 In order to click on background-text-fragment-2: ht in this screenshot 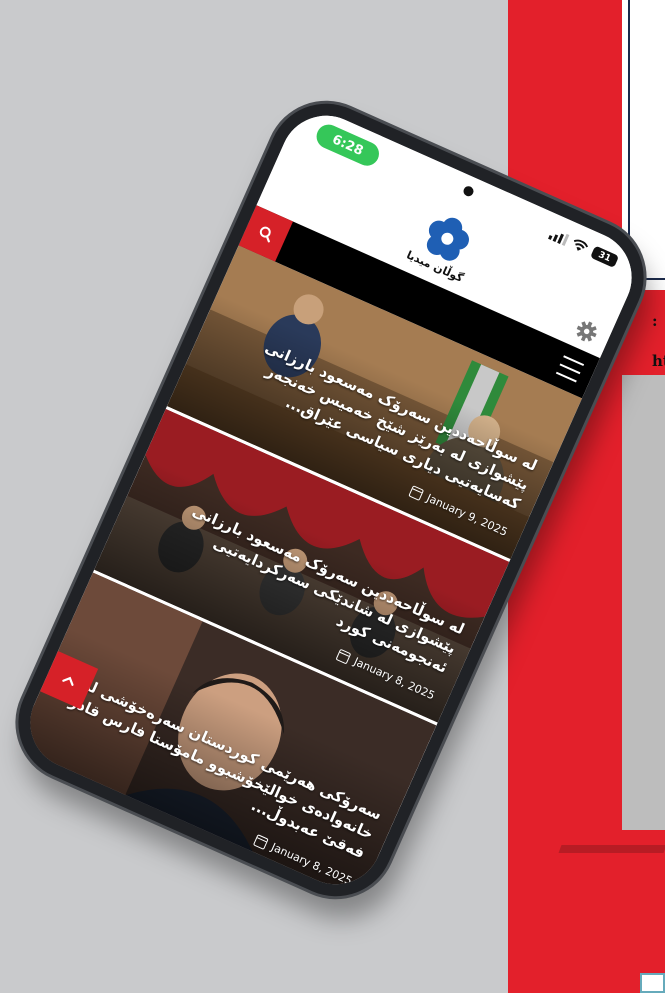, I will do `click(658, 361)`.